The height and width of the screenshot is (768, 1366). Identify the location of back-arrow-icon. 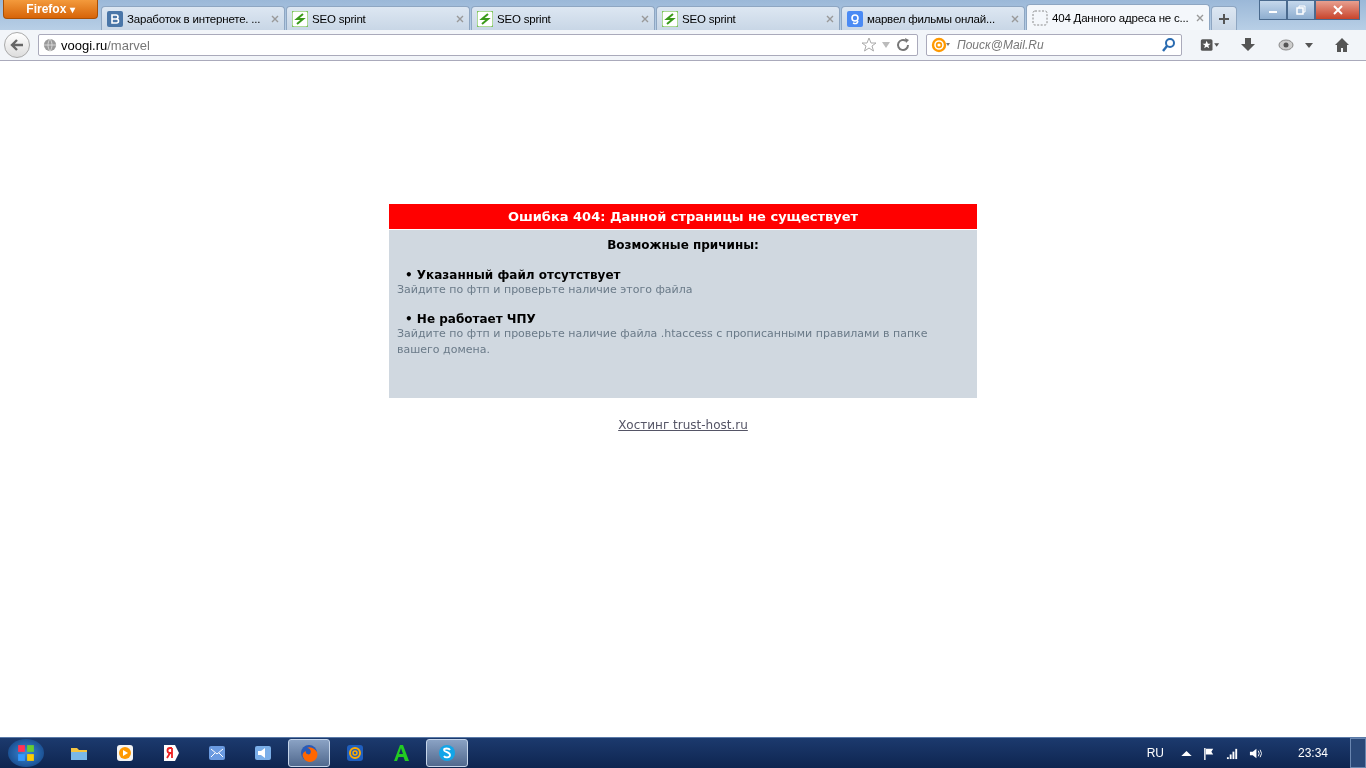
(17, 45).